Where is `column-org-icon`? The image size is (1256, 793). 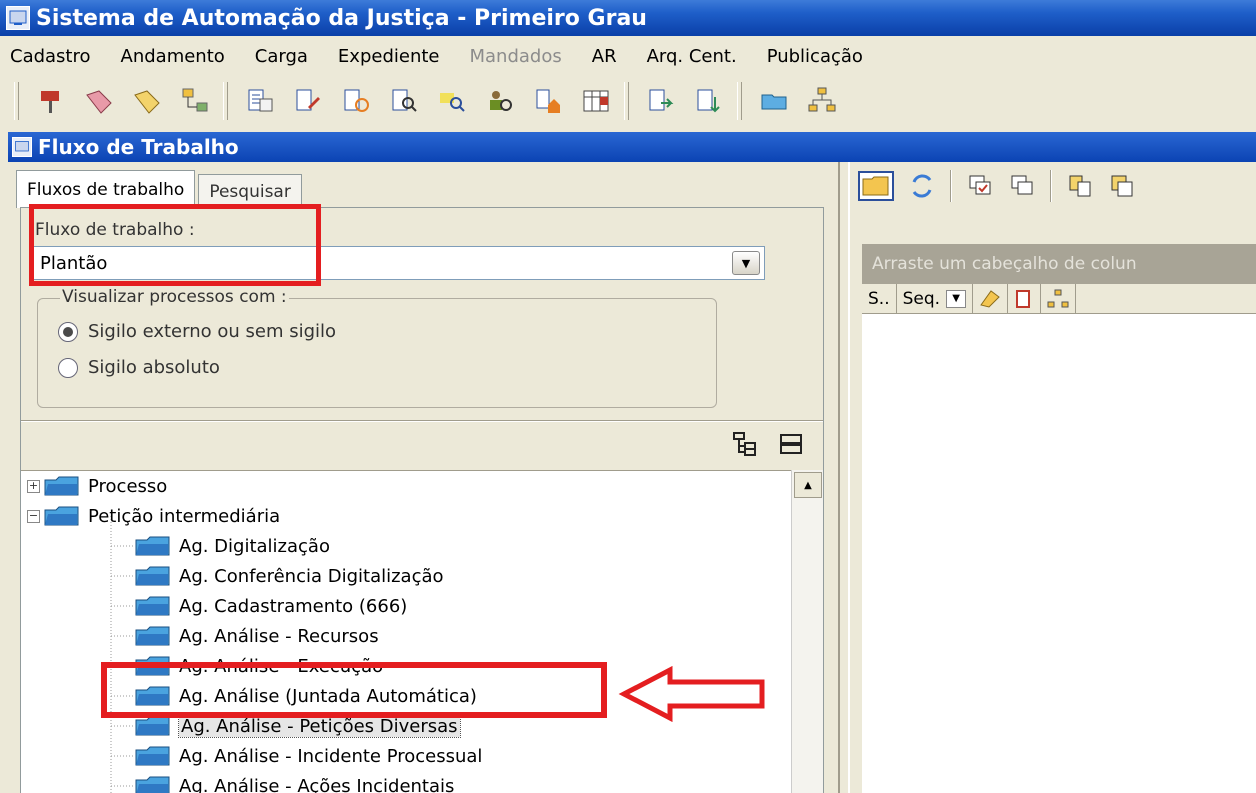
column-org-icon is located at coordinates (1059, 298).